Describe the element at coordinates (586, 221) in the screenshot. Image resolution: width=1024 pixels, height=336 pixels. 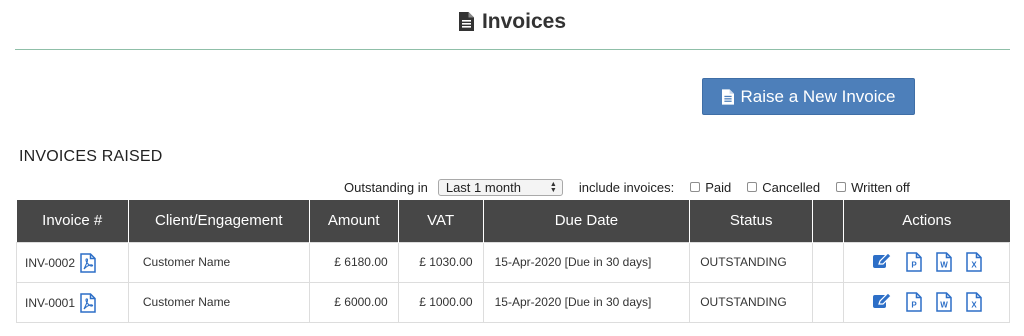
I see `col-due-date: Due Date` at that location.